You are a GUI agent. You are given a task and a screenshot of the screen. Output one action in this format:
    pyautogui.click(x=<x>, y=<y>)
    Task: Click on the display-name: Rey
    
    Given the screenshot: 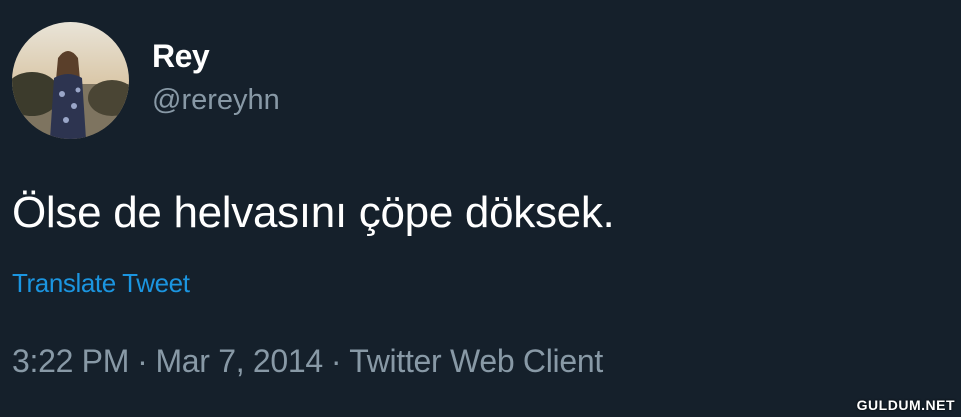 What is the action you would take?
    pyautogui.click(x=181, y=56)
    